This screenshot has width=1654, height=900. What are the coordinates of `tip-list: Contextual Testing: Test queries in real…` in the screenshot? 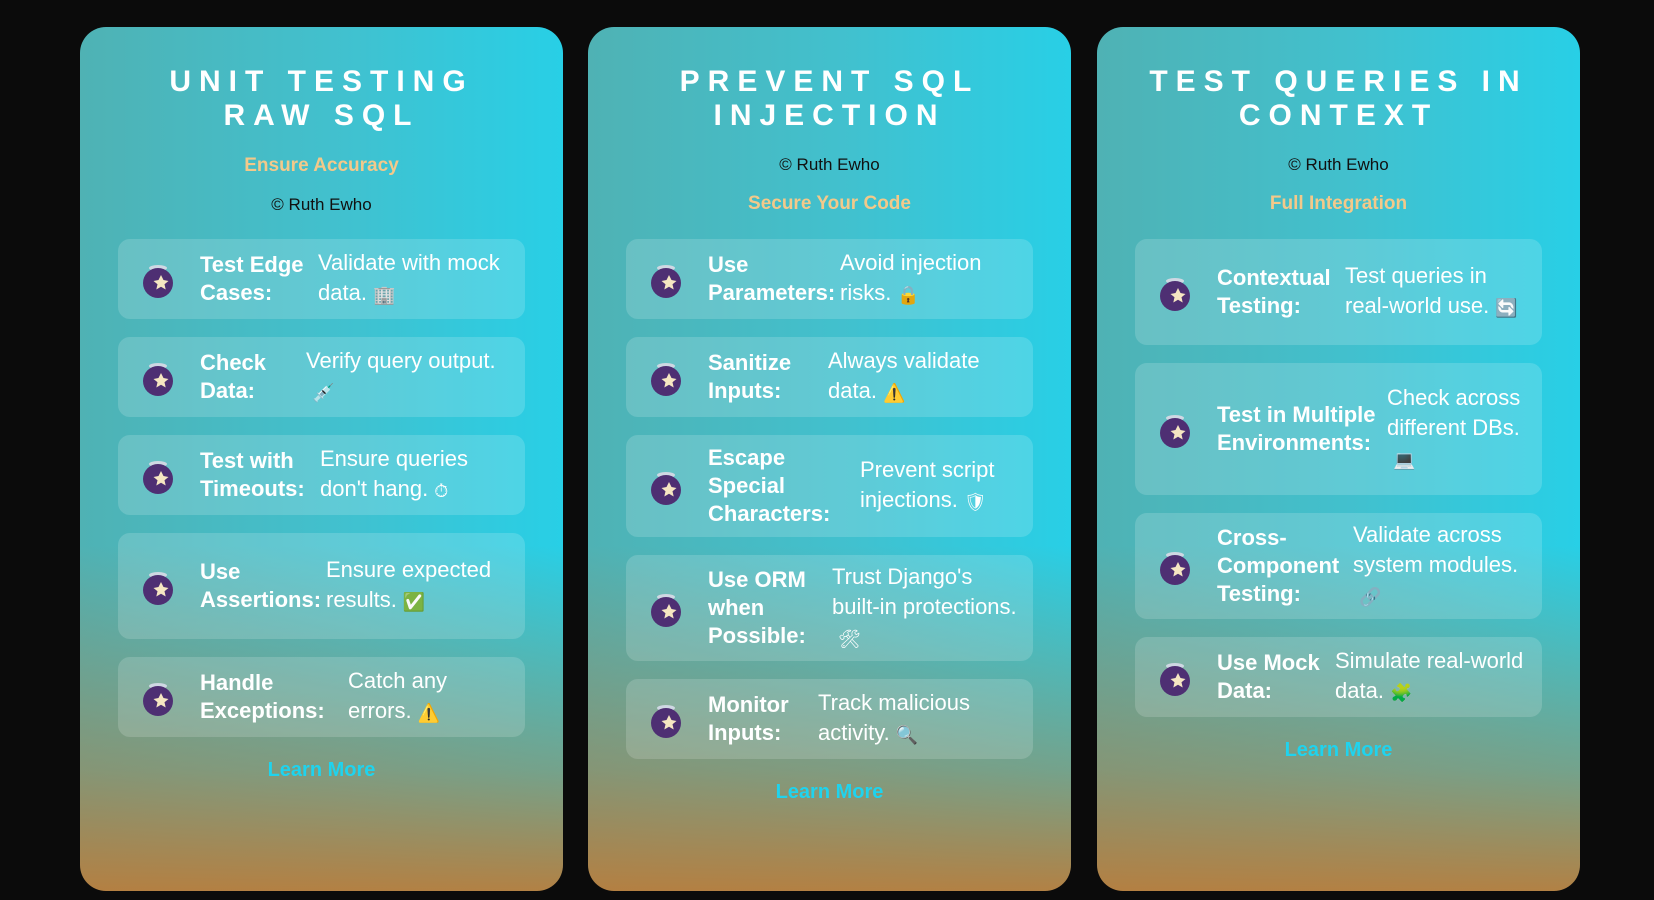 It's located at (1338, 478).